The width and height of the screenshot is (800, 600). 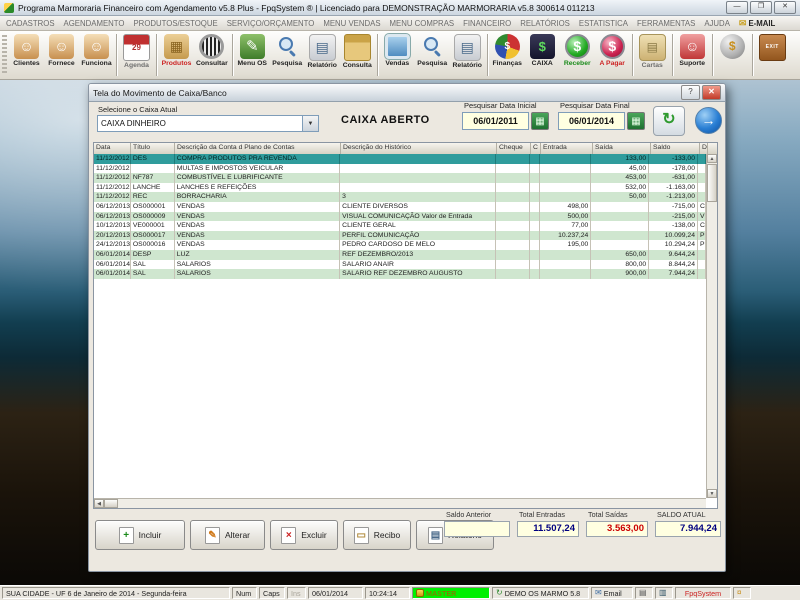 What do you see at coordinates (566, 178) in the screenshot?
I see `cell-entrada` at bounding box center [566, 178].